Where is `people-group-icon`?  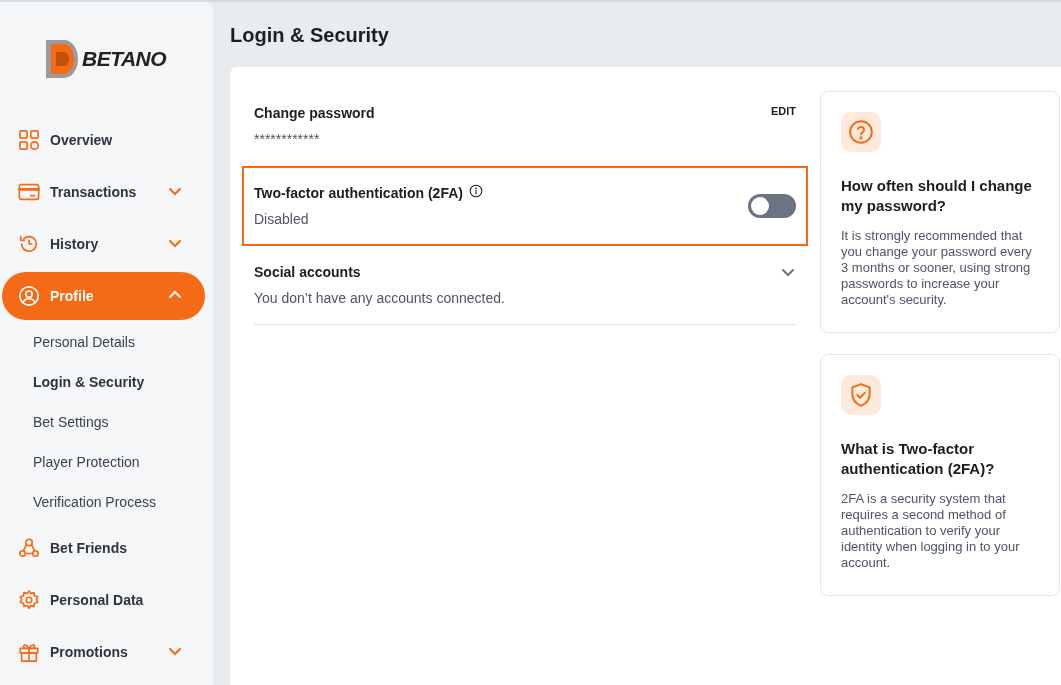 people-group-icon is located at coordinates (29, 548).